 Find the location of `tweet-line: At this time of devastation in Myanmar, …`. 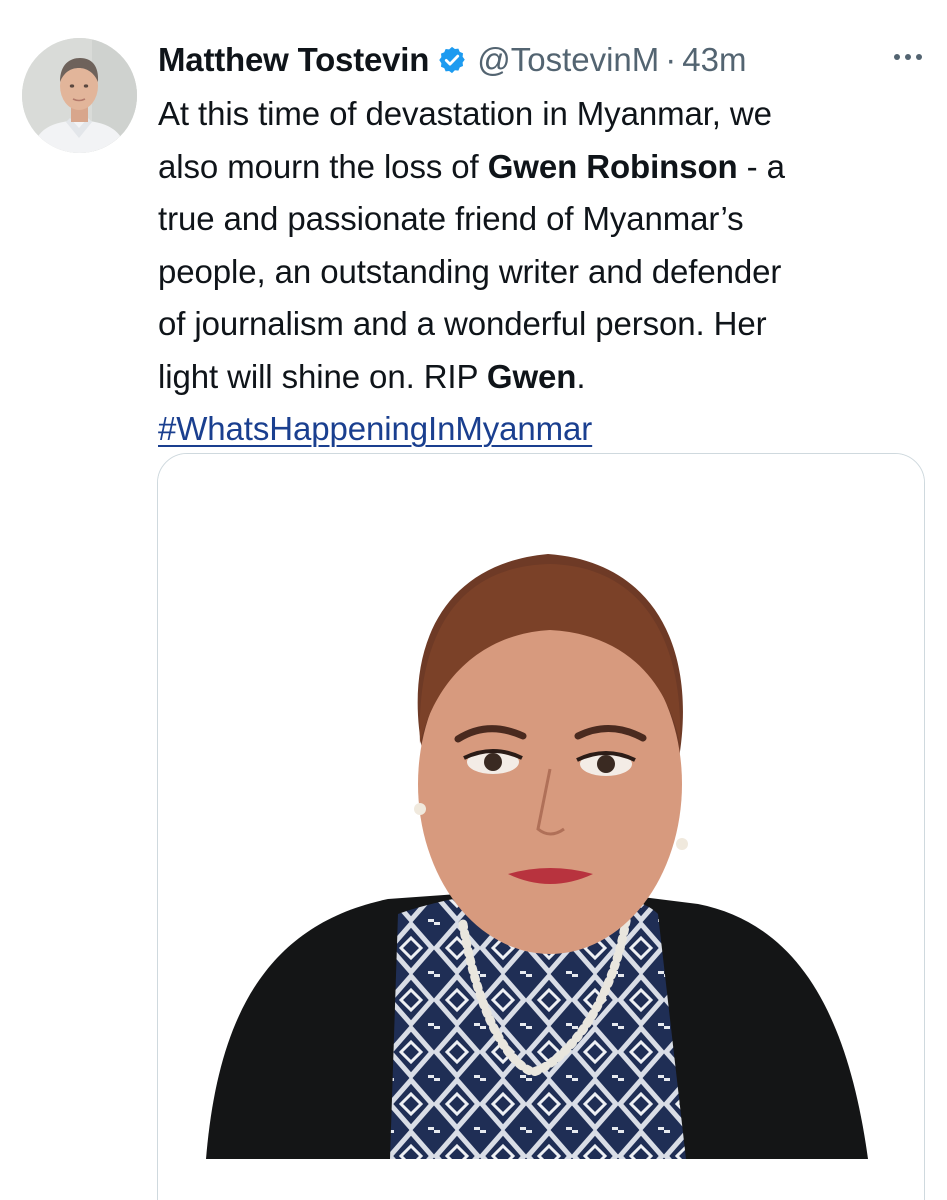

tweet-line: At this time of devastation in Myanmar, … is located at coordinates (465, 113).